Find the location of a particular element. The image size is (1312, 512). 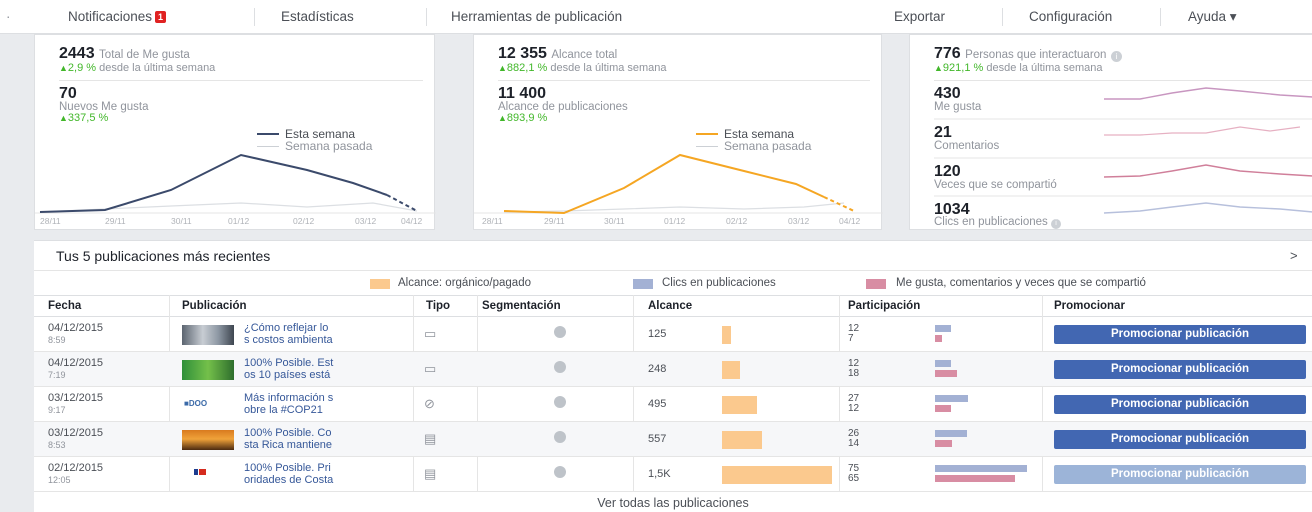

likes-sparkline is located at coordinates (1208, 93).